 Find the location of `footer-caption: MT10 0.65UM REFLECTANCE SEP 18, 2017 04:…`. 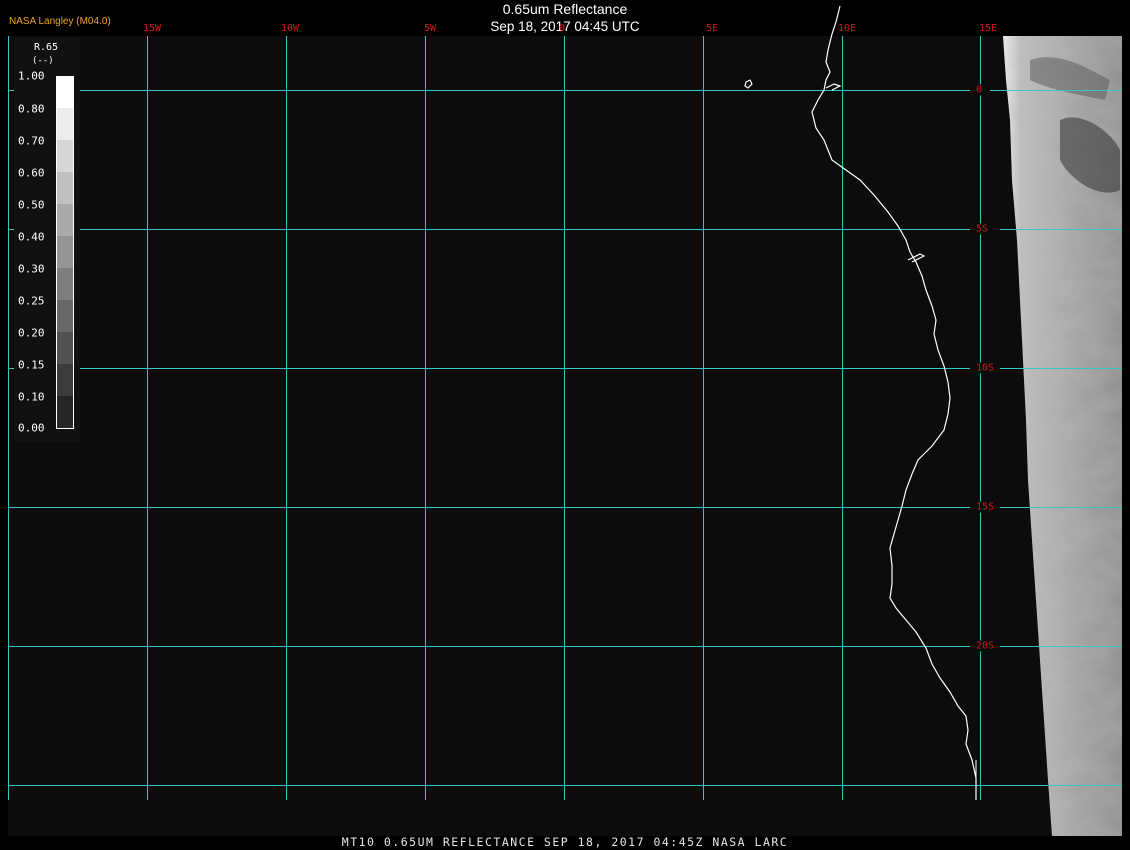

footer-caption: MT10 0.65UM REFLECTANCE SEP 18, 2017 04:… is located at coordinates (565, 842).